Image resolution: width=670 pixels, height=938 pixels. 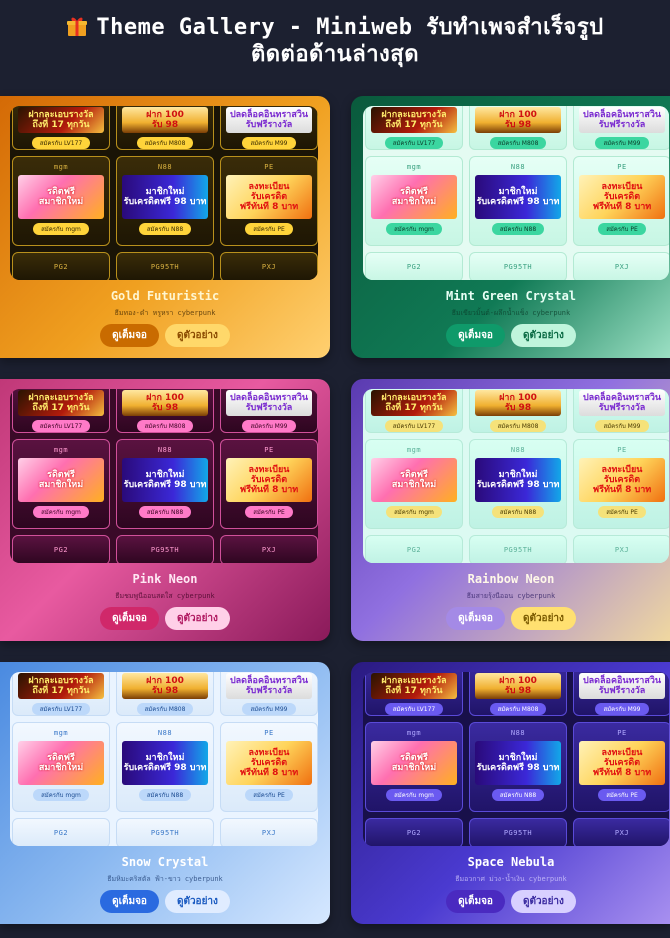 What do you see at coordinates (414, 450) in the screenshot?
I see `tile-name: mgm` at bounding box center [414, 450].